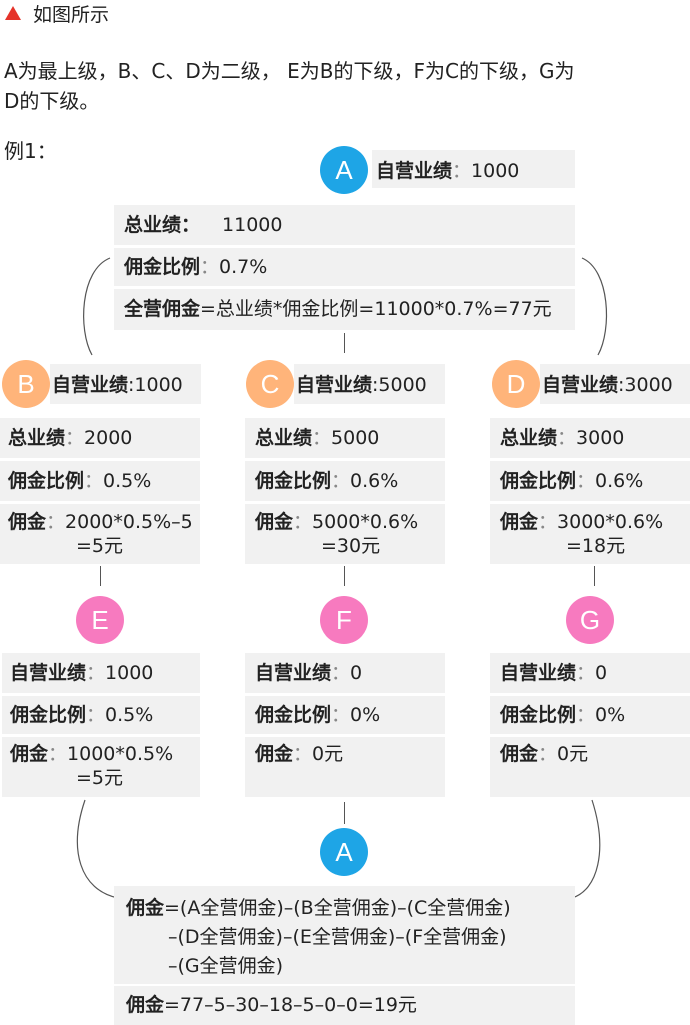 The height and width of the screenshot is (1025, 690). I want to click on node-d: D, so click(516, 384).